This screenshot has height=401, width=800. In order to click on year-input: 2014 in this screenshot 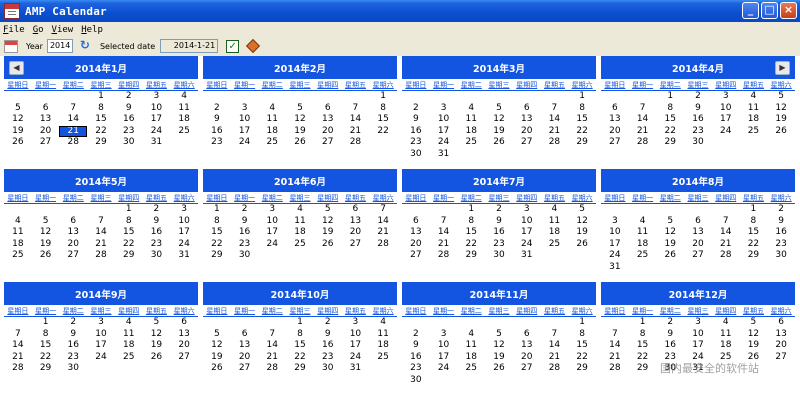, I will do `click(59, 46)`.